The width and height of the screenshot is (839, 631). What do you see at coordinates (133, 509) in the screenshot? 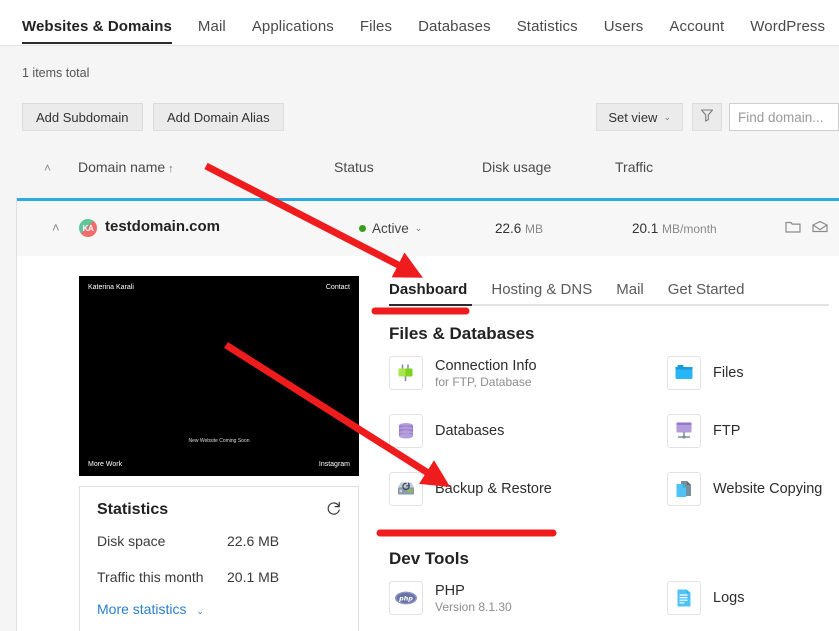
I see `statistics-title: Statistics` at bounding box center [133, 509].